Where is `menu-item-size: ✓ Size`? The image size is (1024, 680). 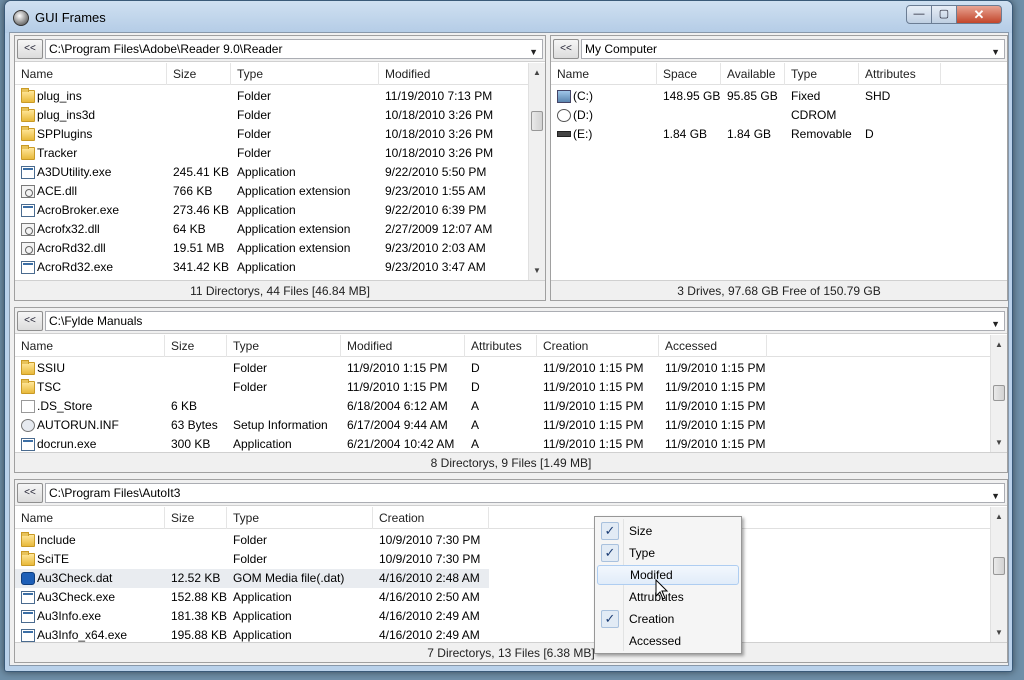 menu-item-size: ✓ Size is located at coordinates (668, 531).